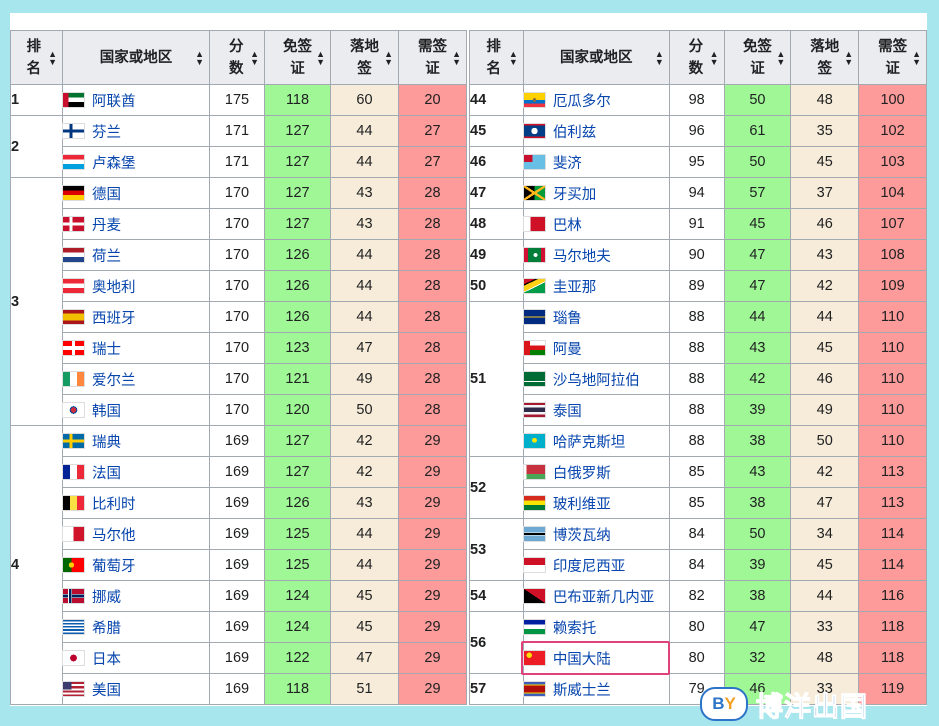 This screenshot has width=939, height=726. What do you see at coordinates (73, 162) in the screenshot?
I see `luxembourg-flag` at bounding box center [73, 162].